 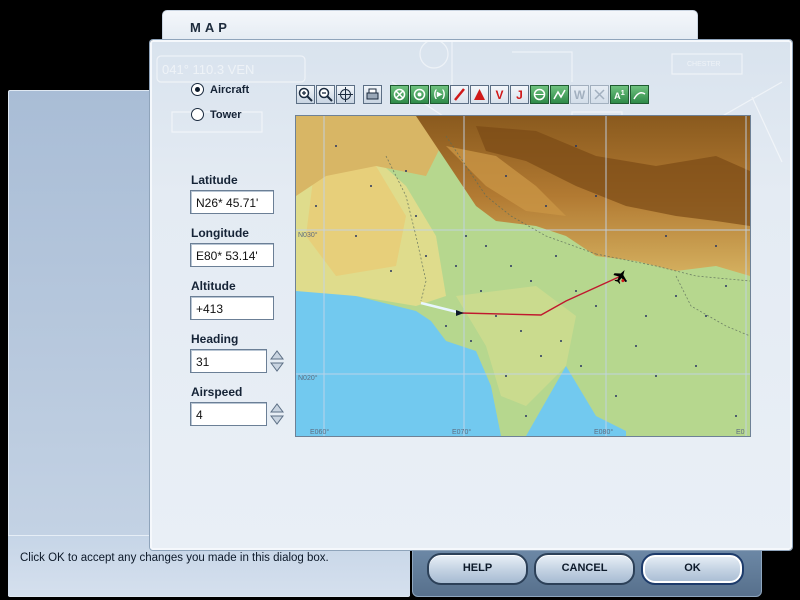 What do you see at coordinates (217, 392) in the screenshot?
I see `airspeed-label: Airspeed` at bounding box center [217, 392].